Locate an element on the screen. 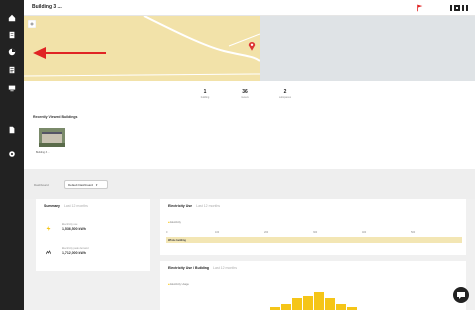  chat-button is located at coordinates (461, 295).